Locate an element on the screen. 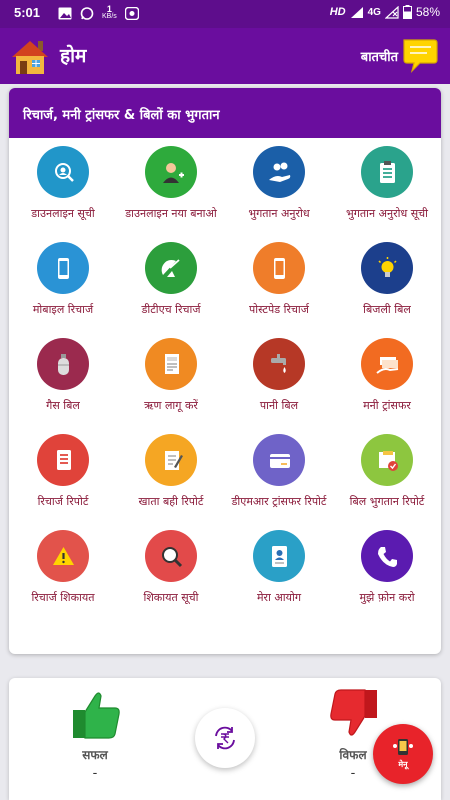  success-value: - is located at coordinates (95, 773).